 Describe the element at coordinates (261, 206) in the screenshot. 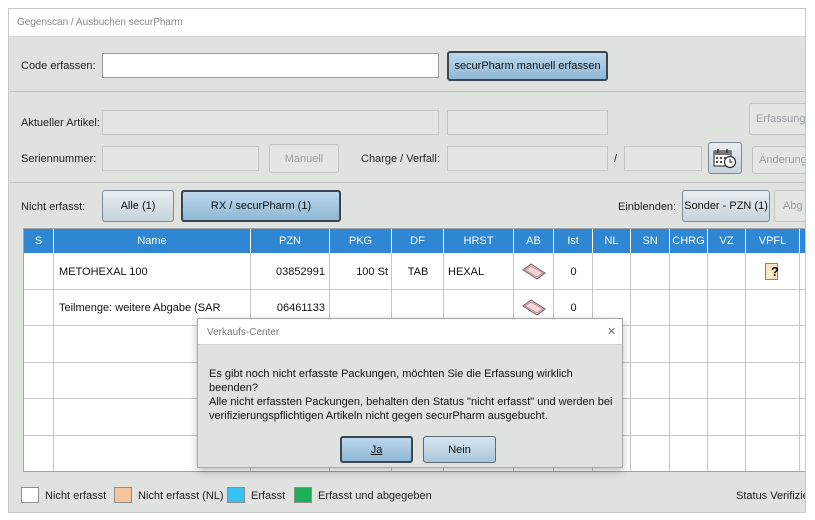

I see `rx-securpharm-filter-button: RX / securPharm (1)` at that location.